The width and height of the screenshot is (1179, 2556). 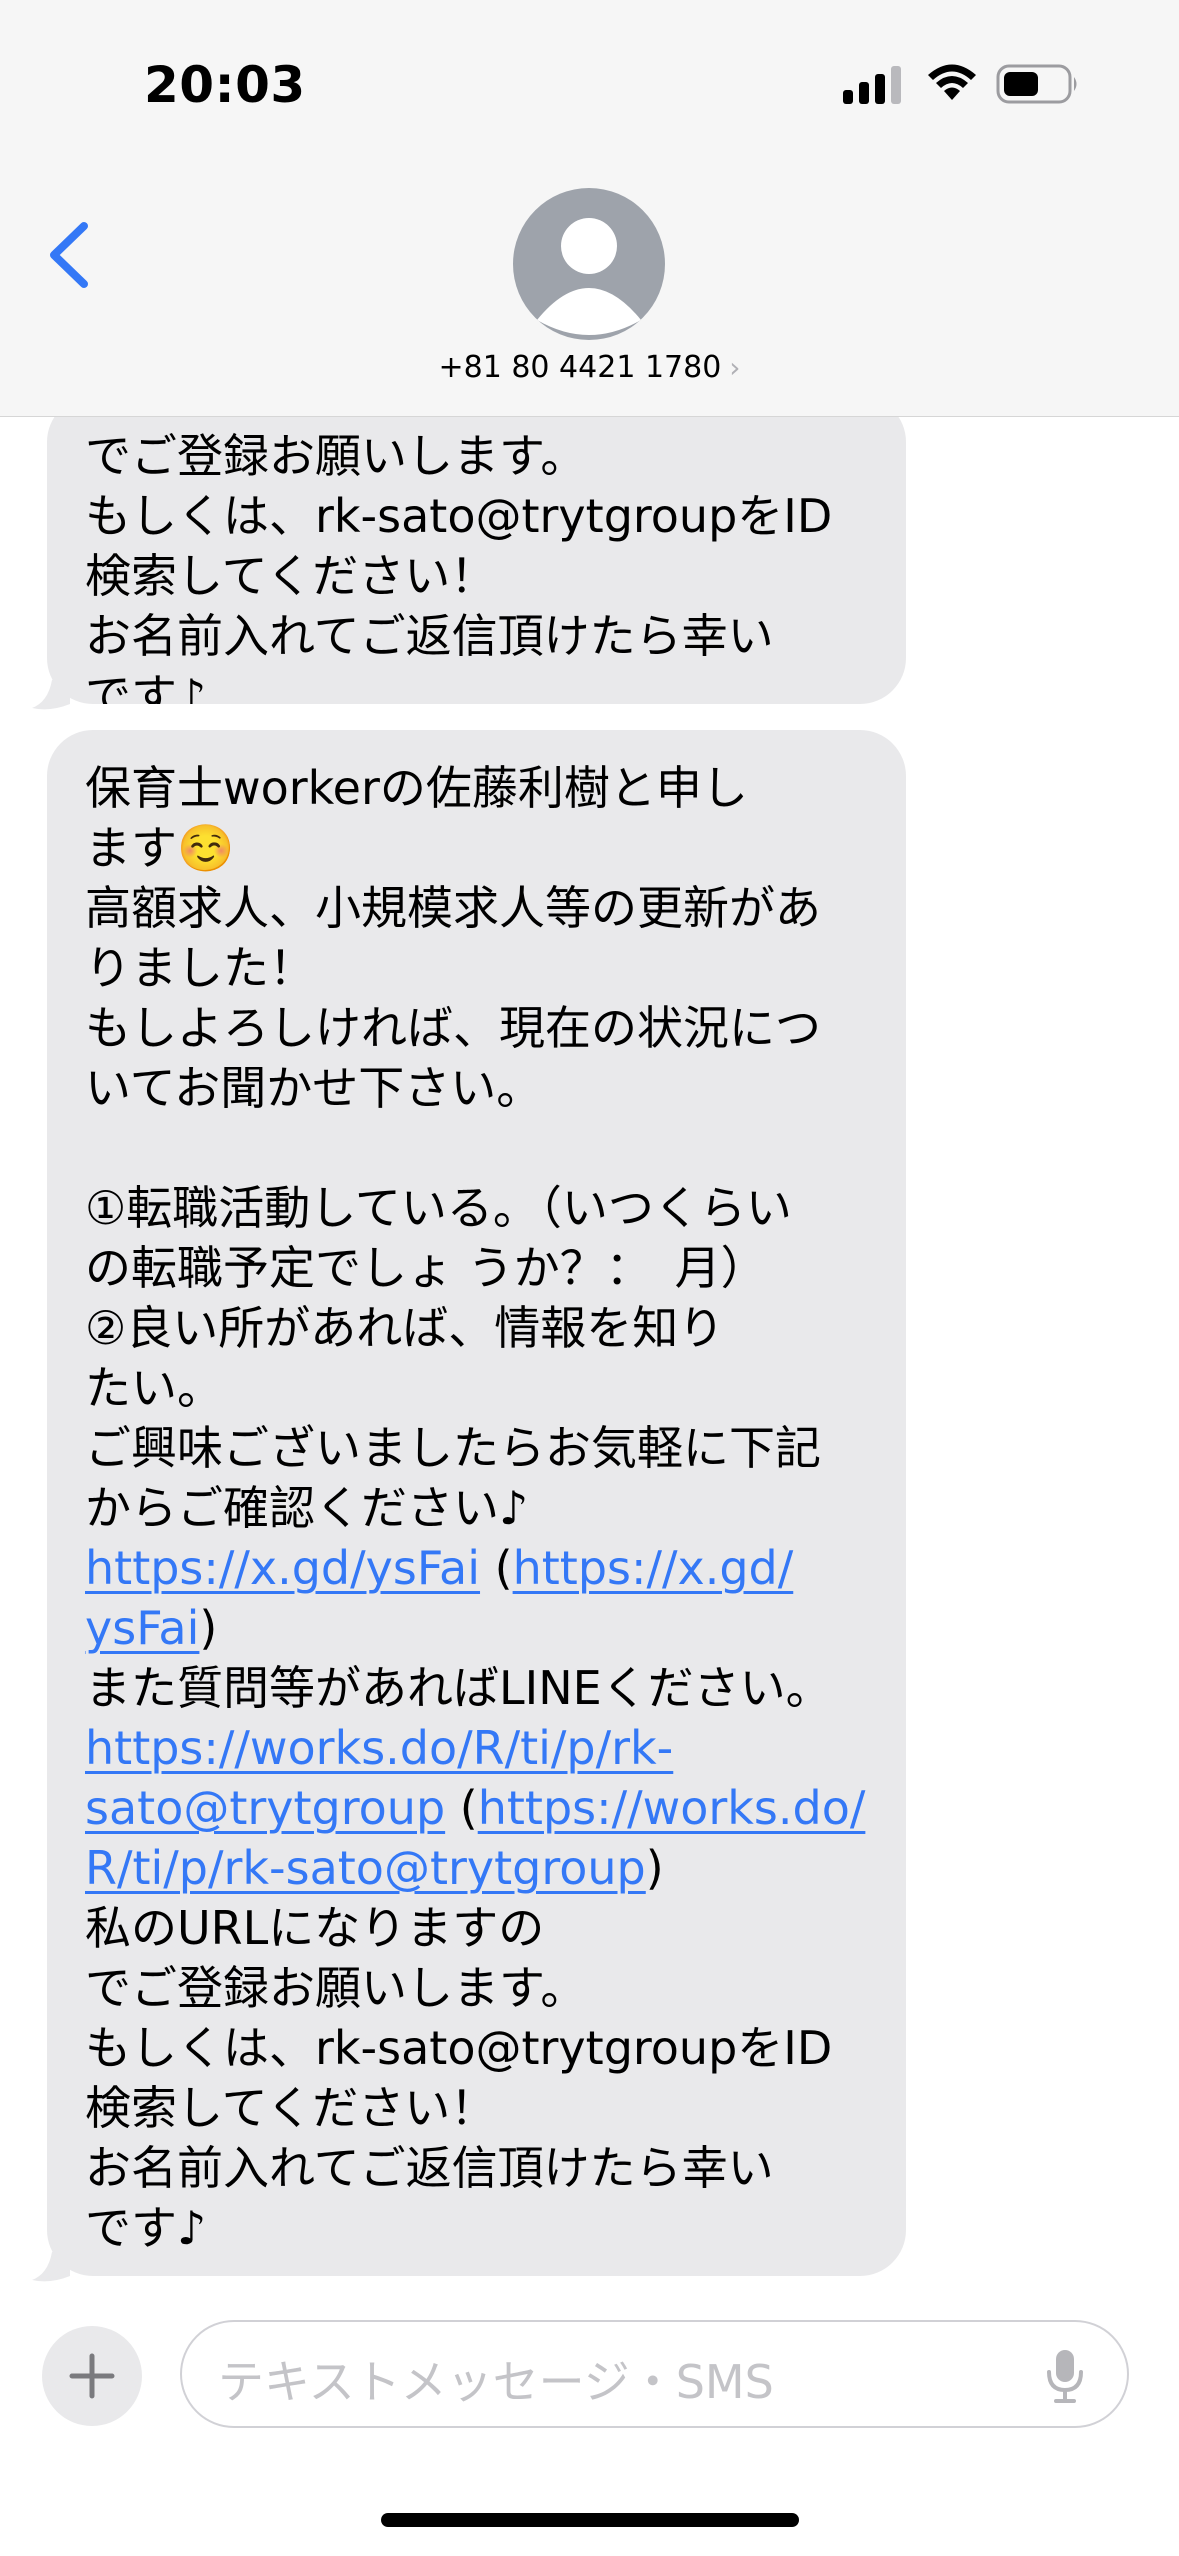 What do you see at coordinates (307, 1508) in the screenshot?
I see `message-line: からご確認ください♪` at bounding box center [307, 1508].